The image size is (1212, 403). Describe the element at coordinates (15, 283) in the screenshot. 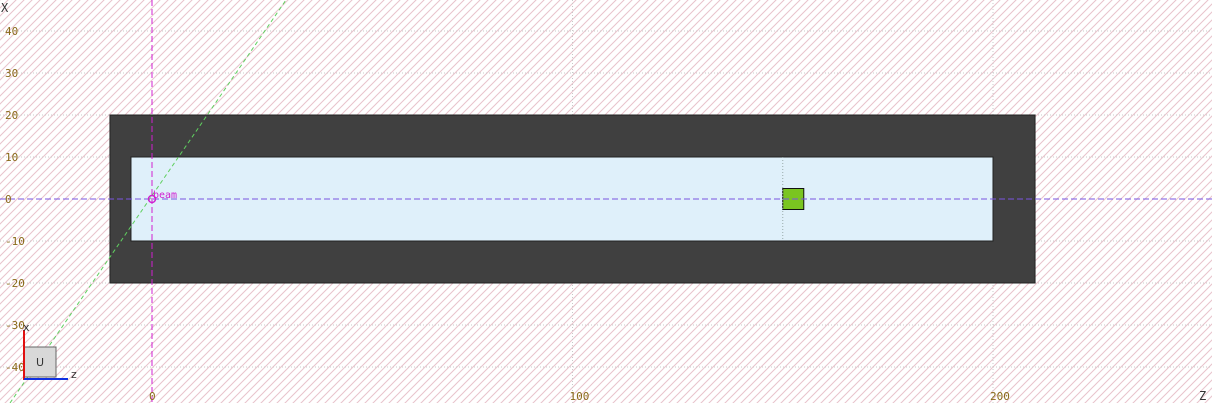

I see `x-tick-label: -20` at that location.